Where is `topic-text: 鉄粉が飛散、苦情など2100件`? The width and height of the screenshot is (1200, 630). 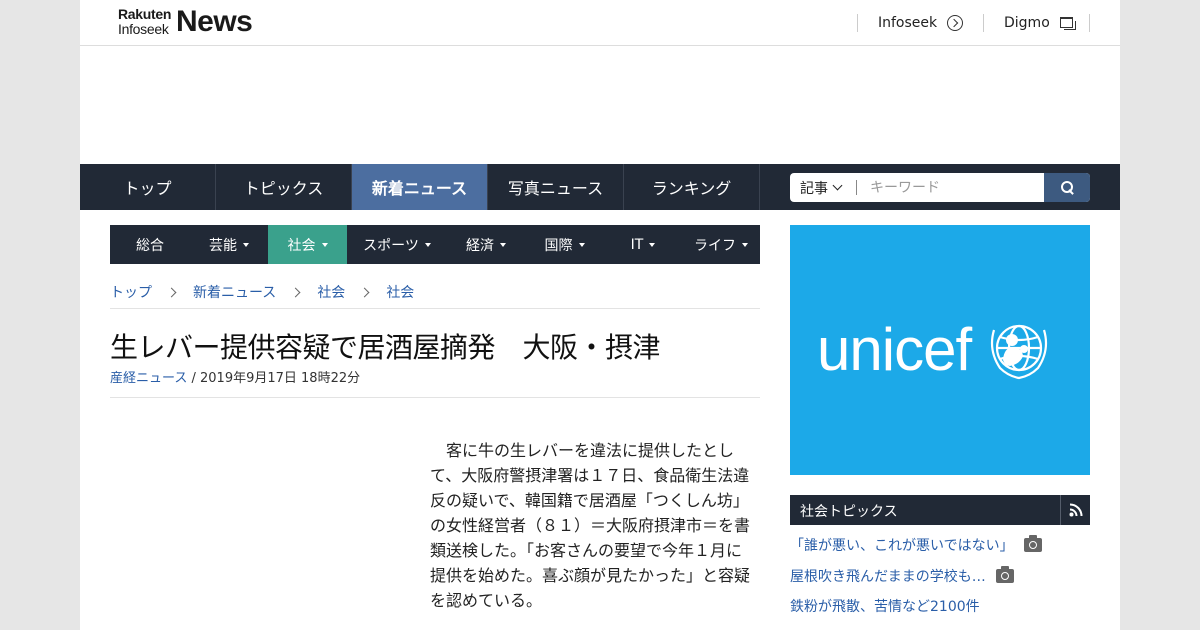 topic-text: 鉄粉が飛散、苦情など2100件 is located at coordinates (885, 607).